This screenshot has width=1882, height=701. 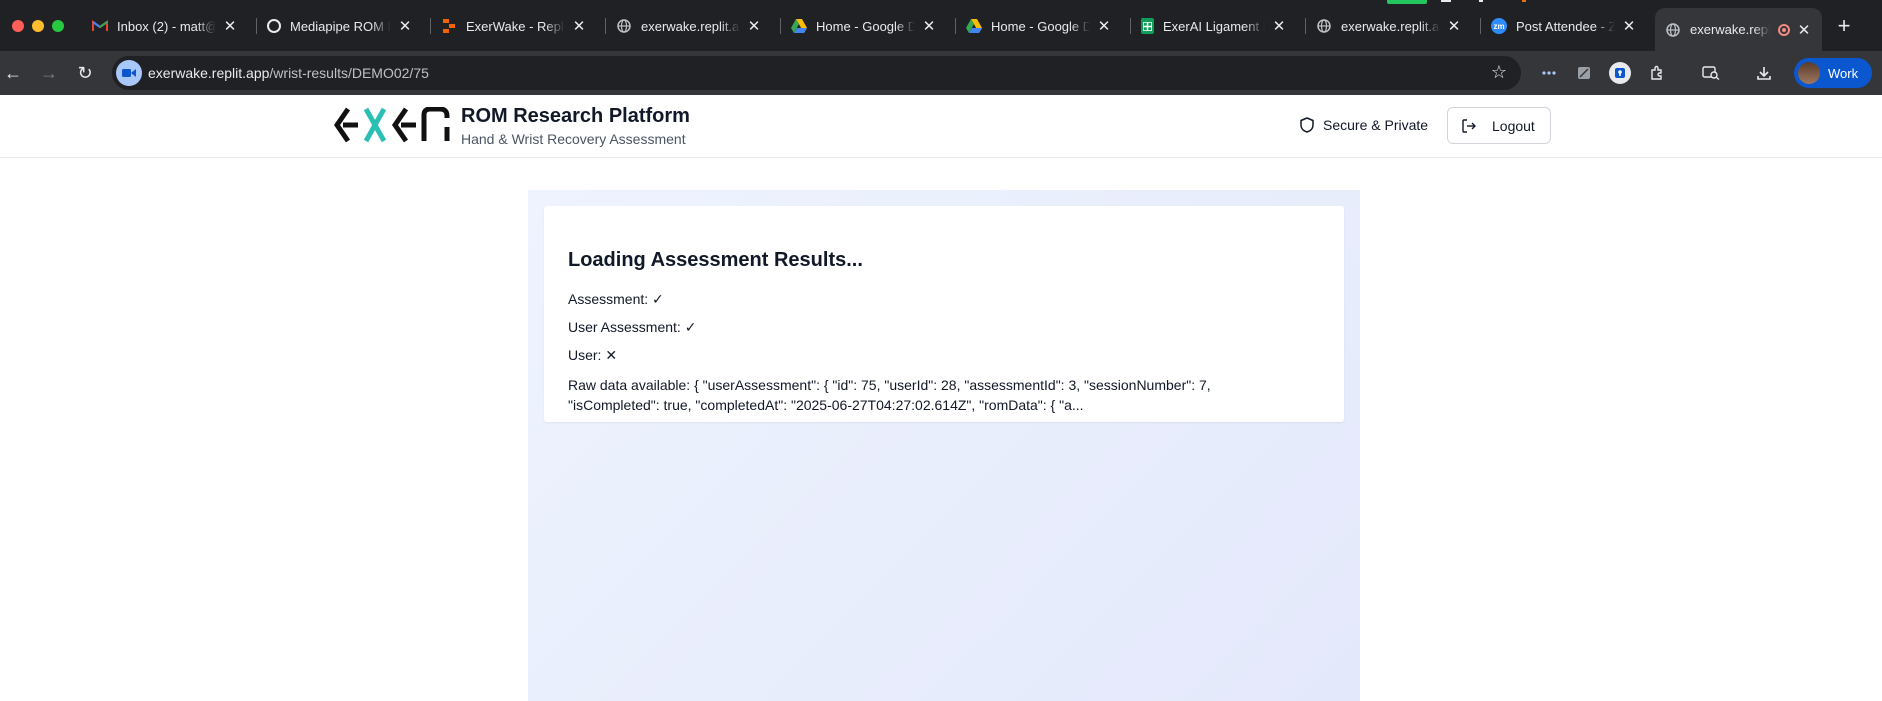 What do you see at coordinates (1657, 73) in the screenshot?
I see `puzzle-extensions-icon` at bounding box center [1657, 73].